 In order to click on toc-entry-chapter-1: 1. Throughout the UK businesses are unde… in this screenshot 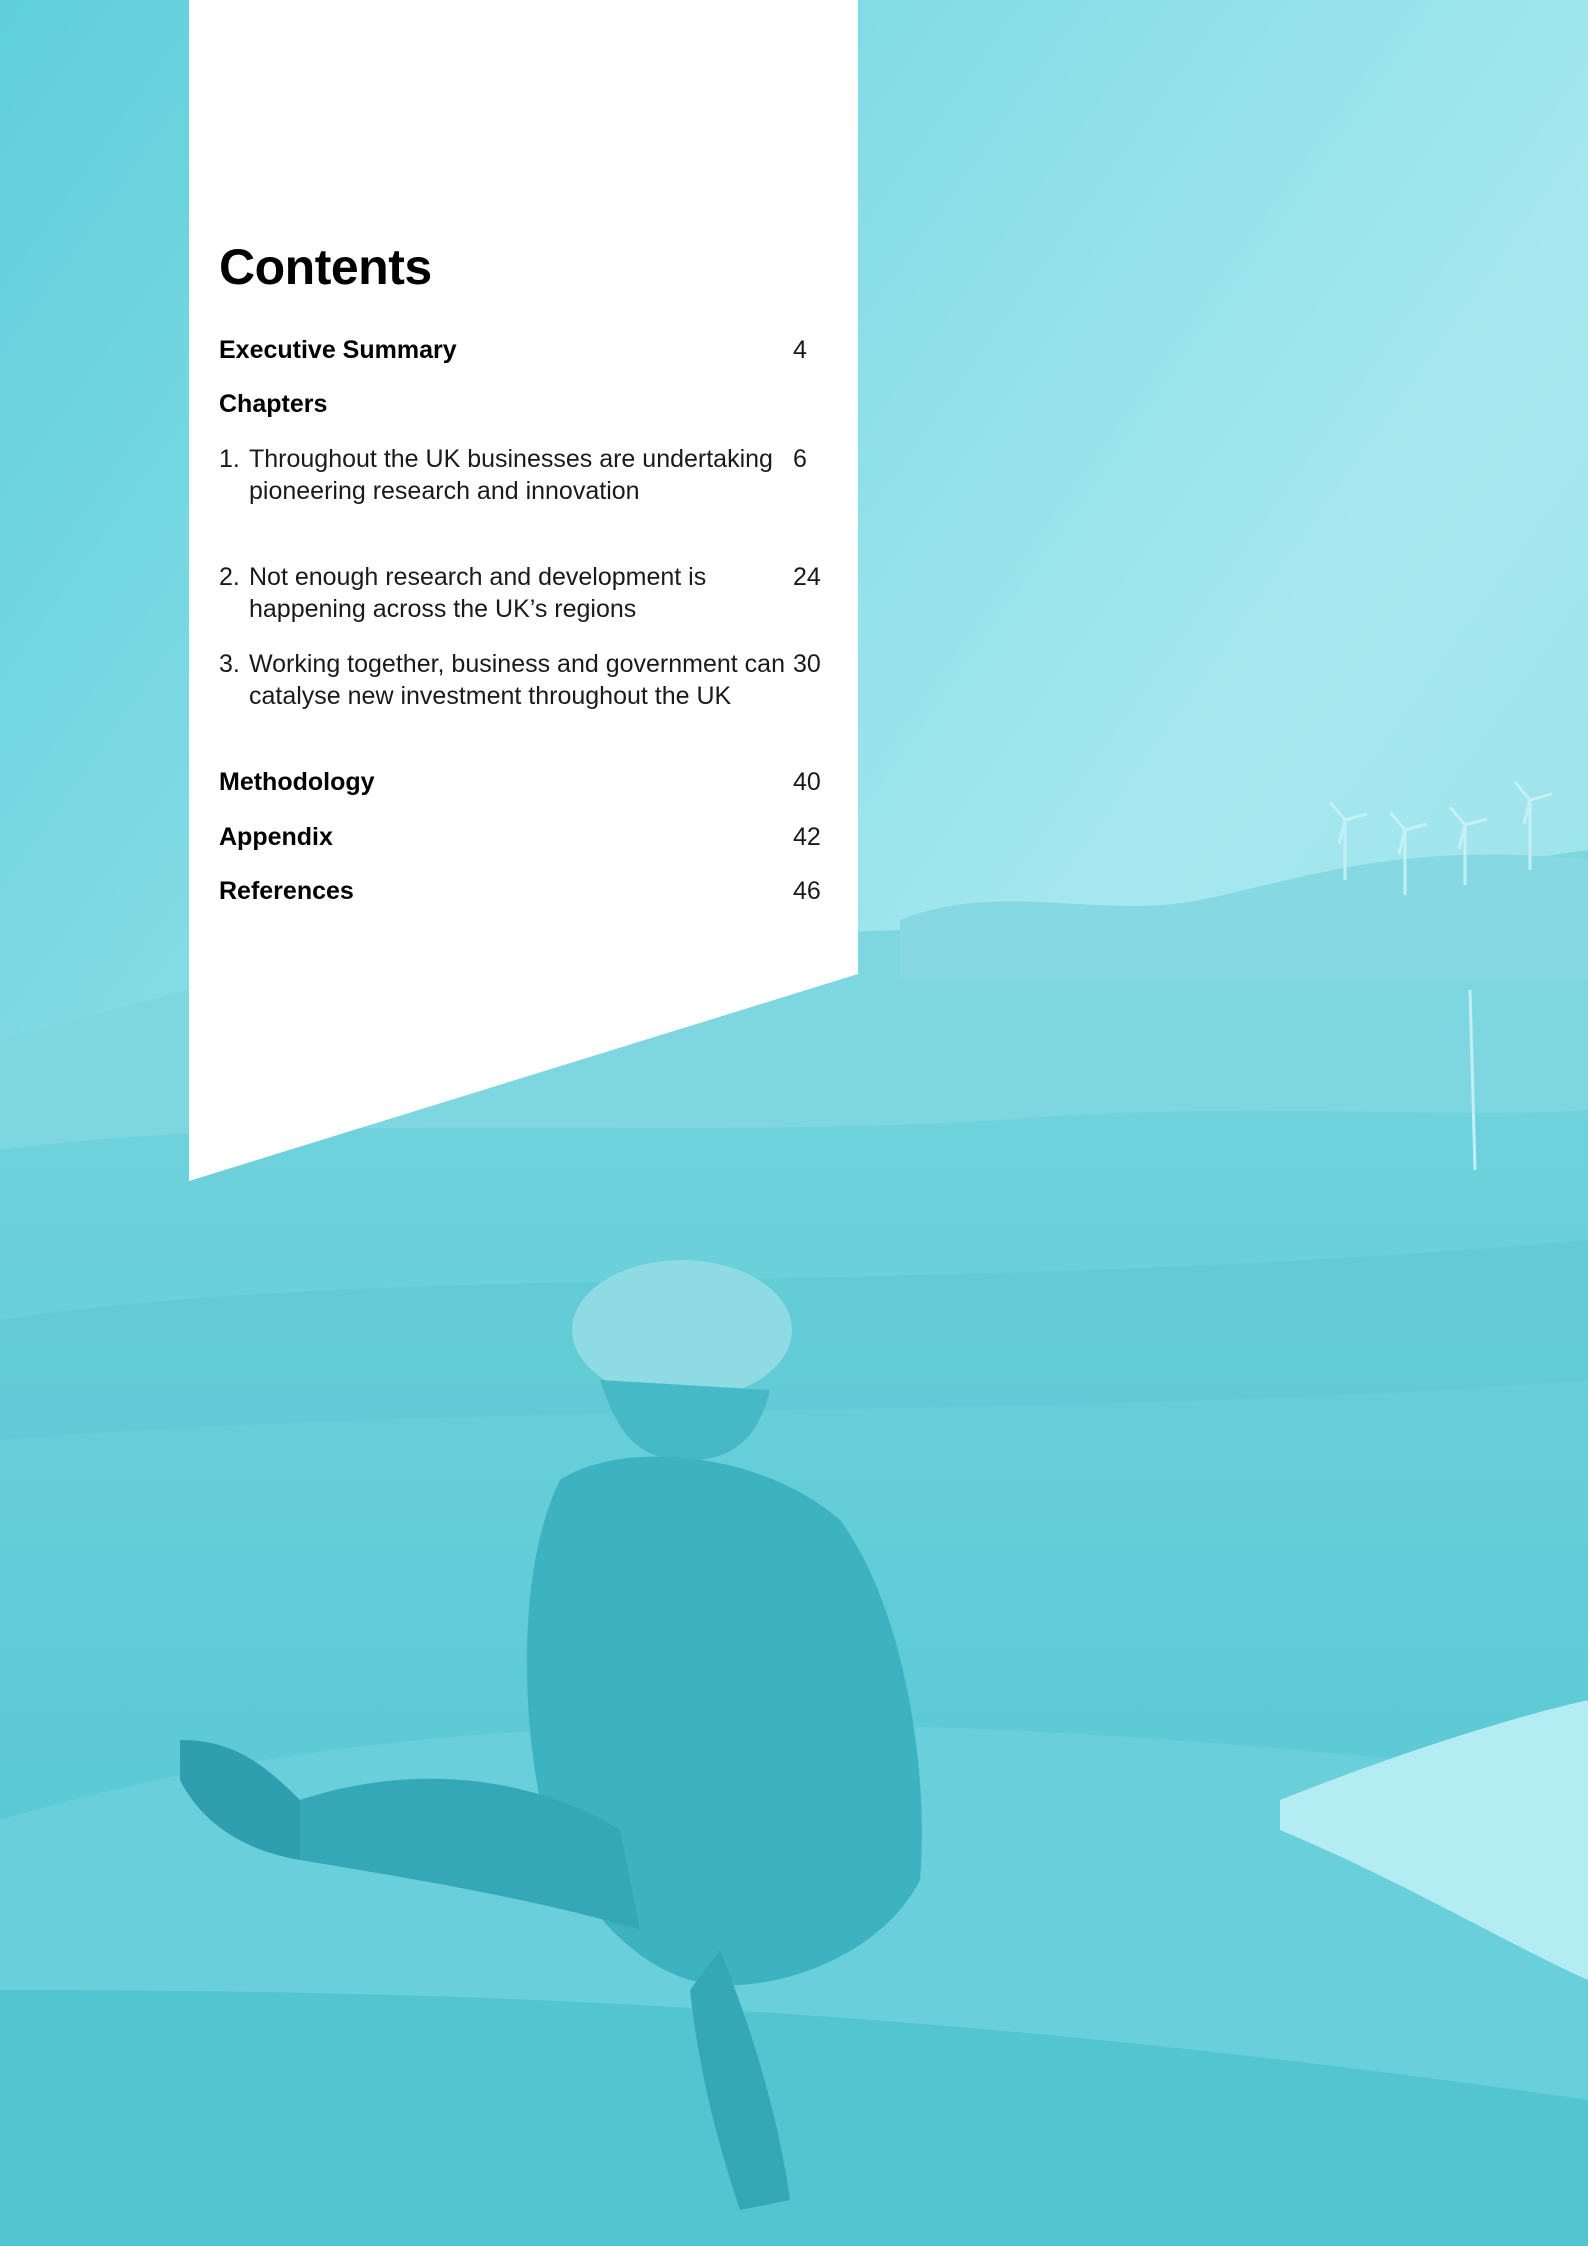, I will do `click(522, 475)`.